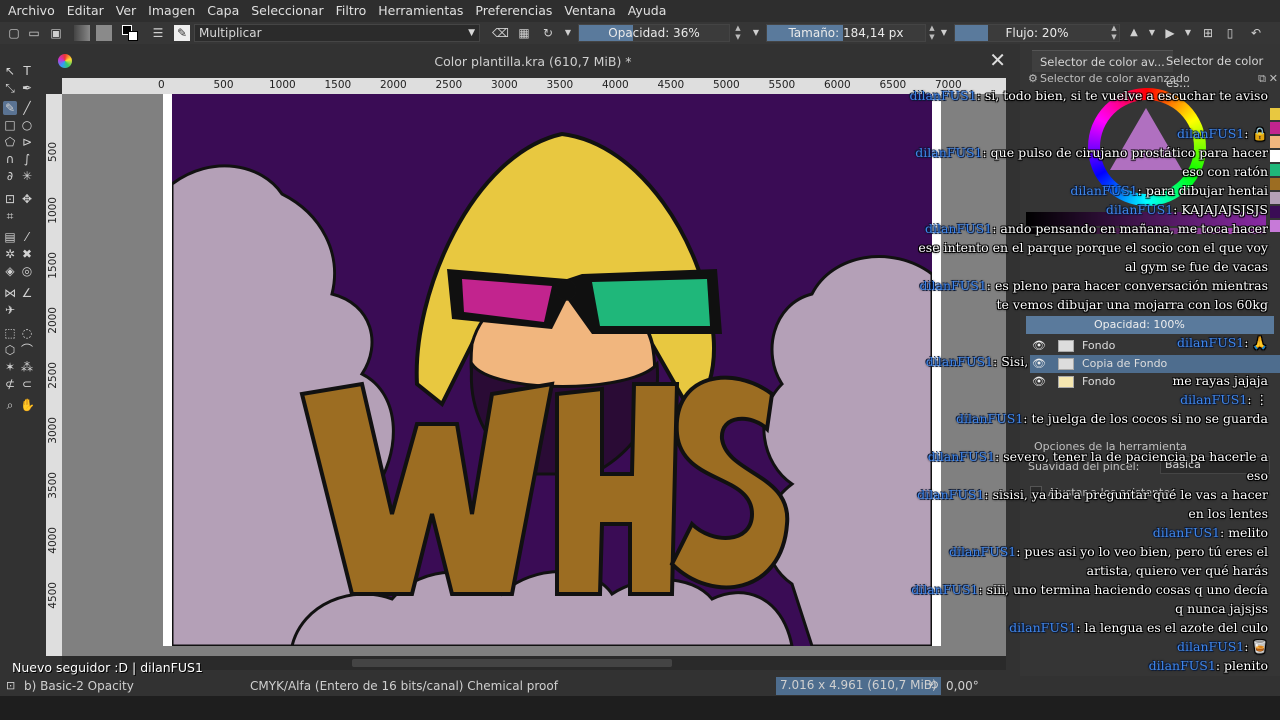 Image resolution: width=1280 pixels, height=720 pixels. I want to click on freehand-select-tool-icon: ⌒, so click(27, 350).